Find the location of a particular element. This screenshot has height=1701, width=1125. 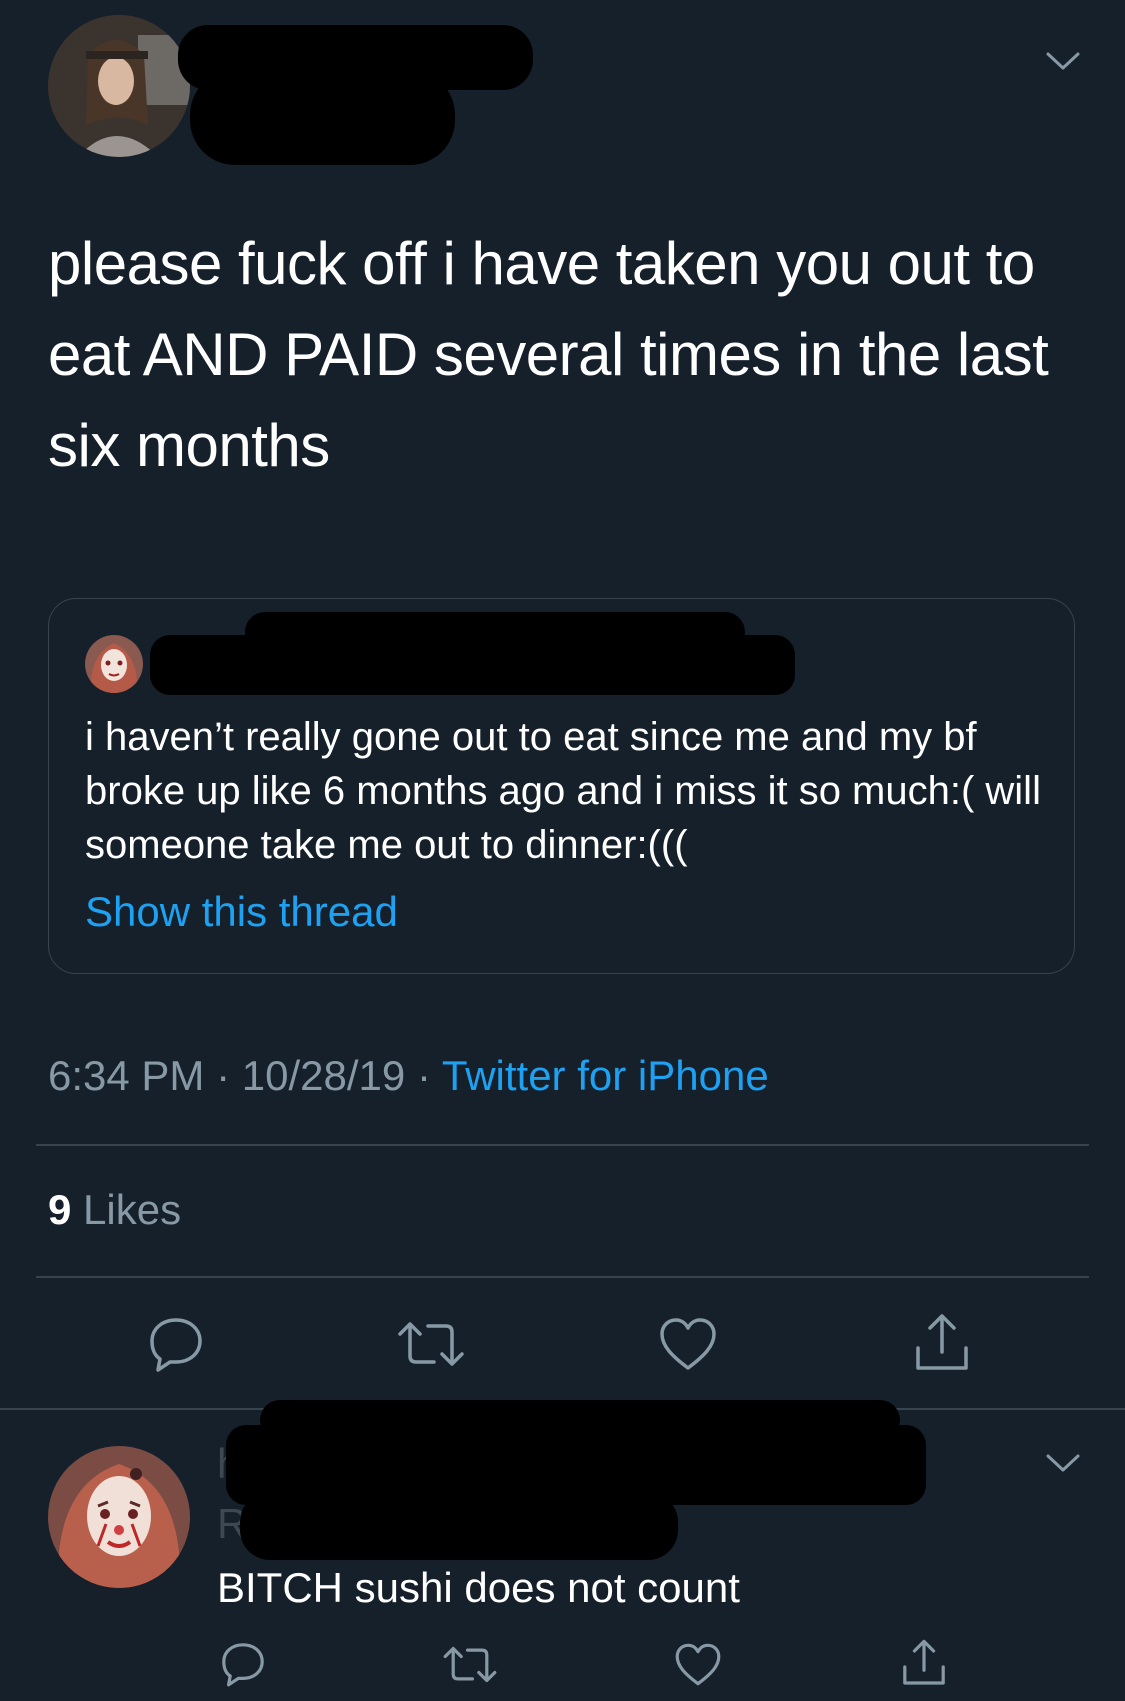

like-button is located at coordinates (688, 1344).